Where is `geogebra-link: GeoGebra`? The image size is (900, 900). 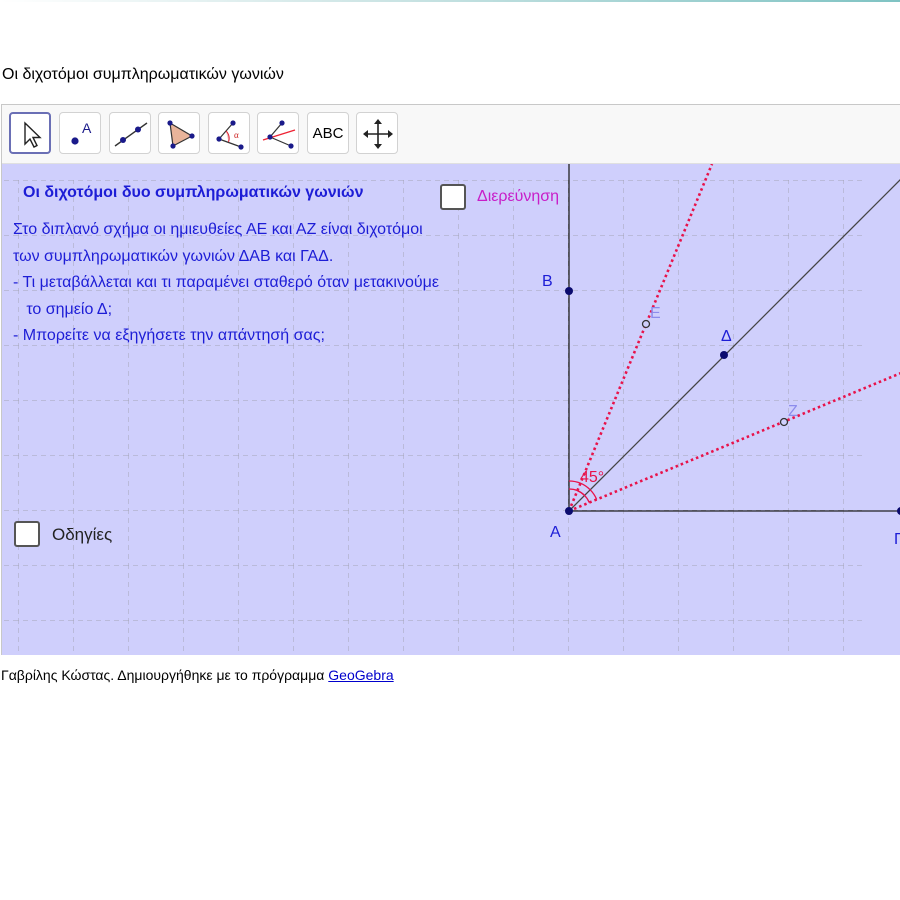
geogebra-link: GeoGebra is located at coordinates (360, 675).